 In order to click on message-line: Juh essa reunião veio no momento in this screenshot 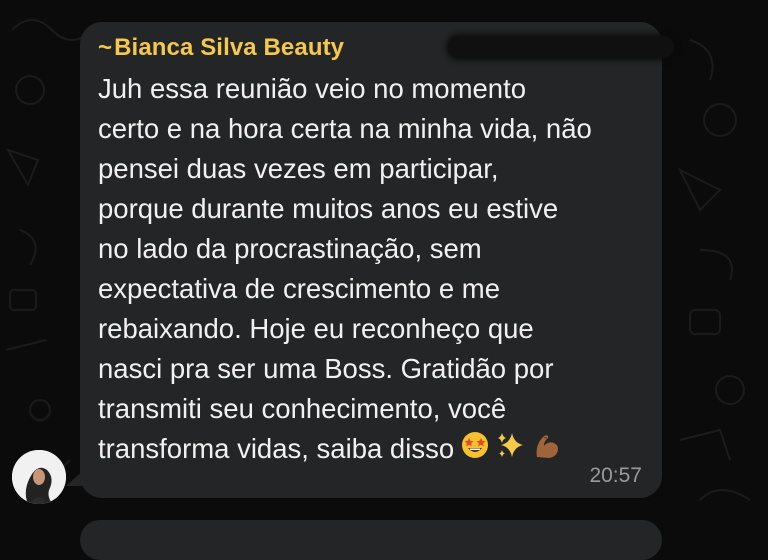, I will do `click(312, 88)`.